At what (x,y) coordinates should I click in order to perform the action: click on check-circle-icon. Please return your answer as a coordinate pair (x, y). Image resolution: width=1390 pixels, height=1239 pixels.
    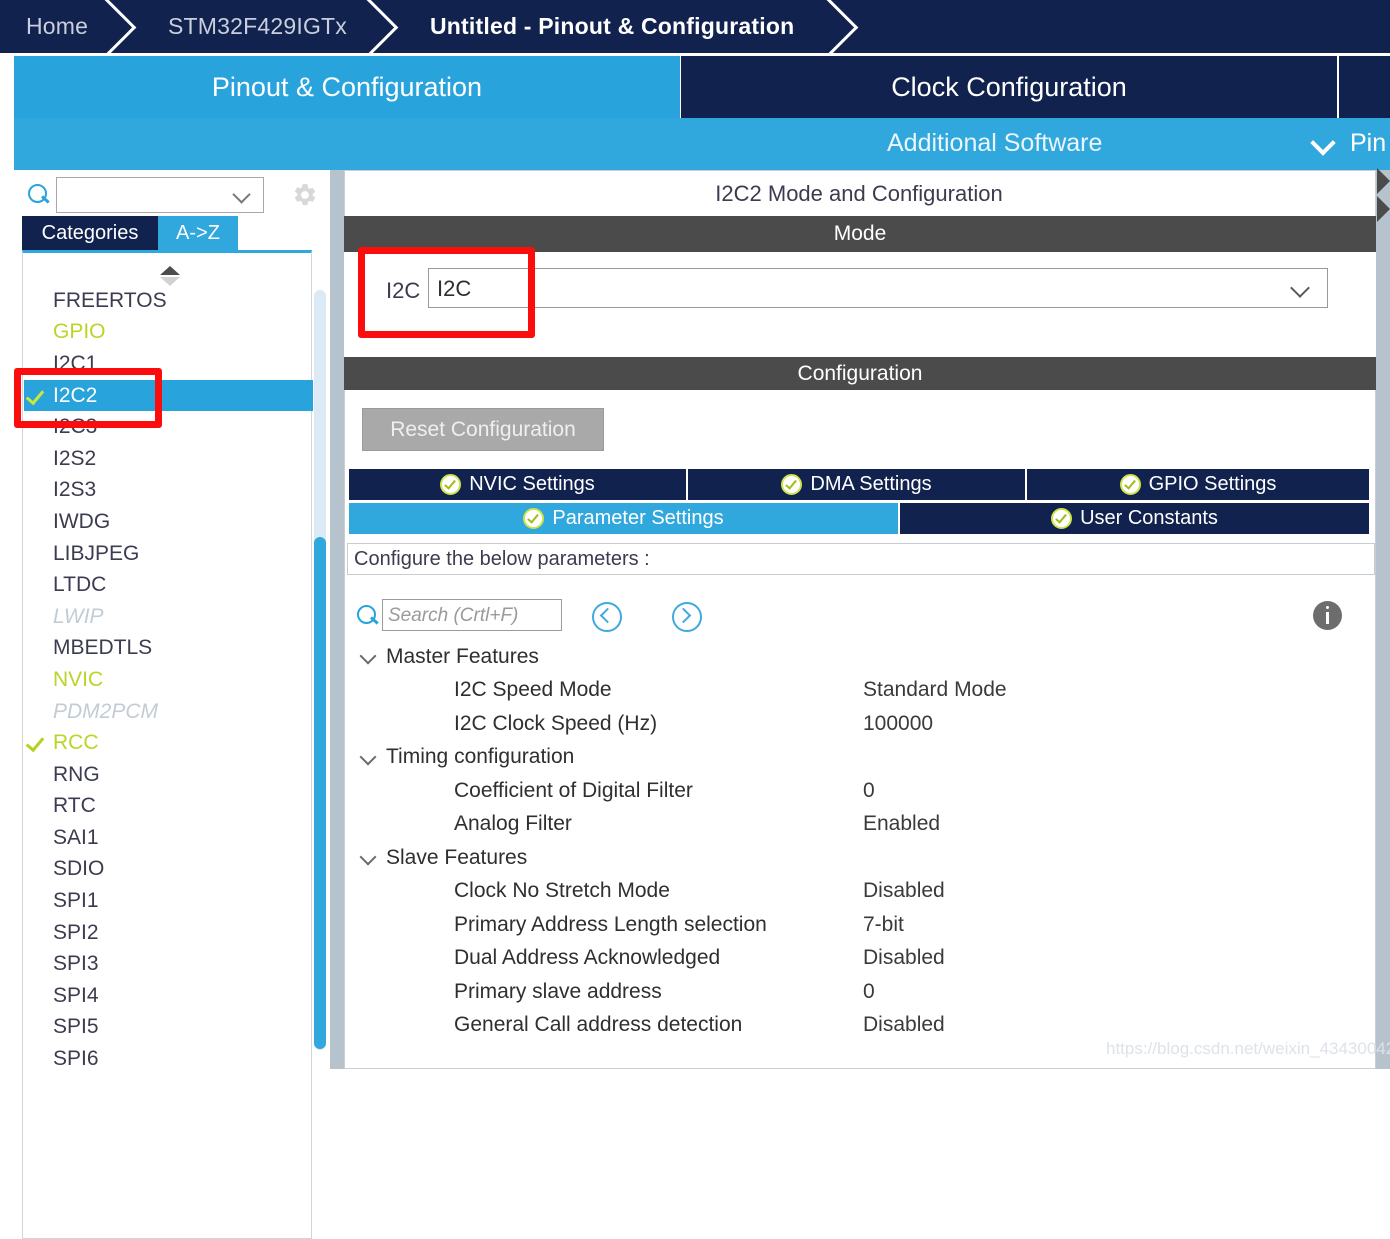
    Looking at the image, I should click on (792, 484).